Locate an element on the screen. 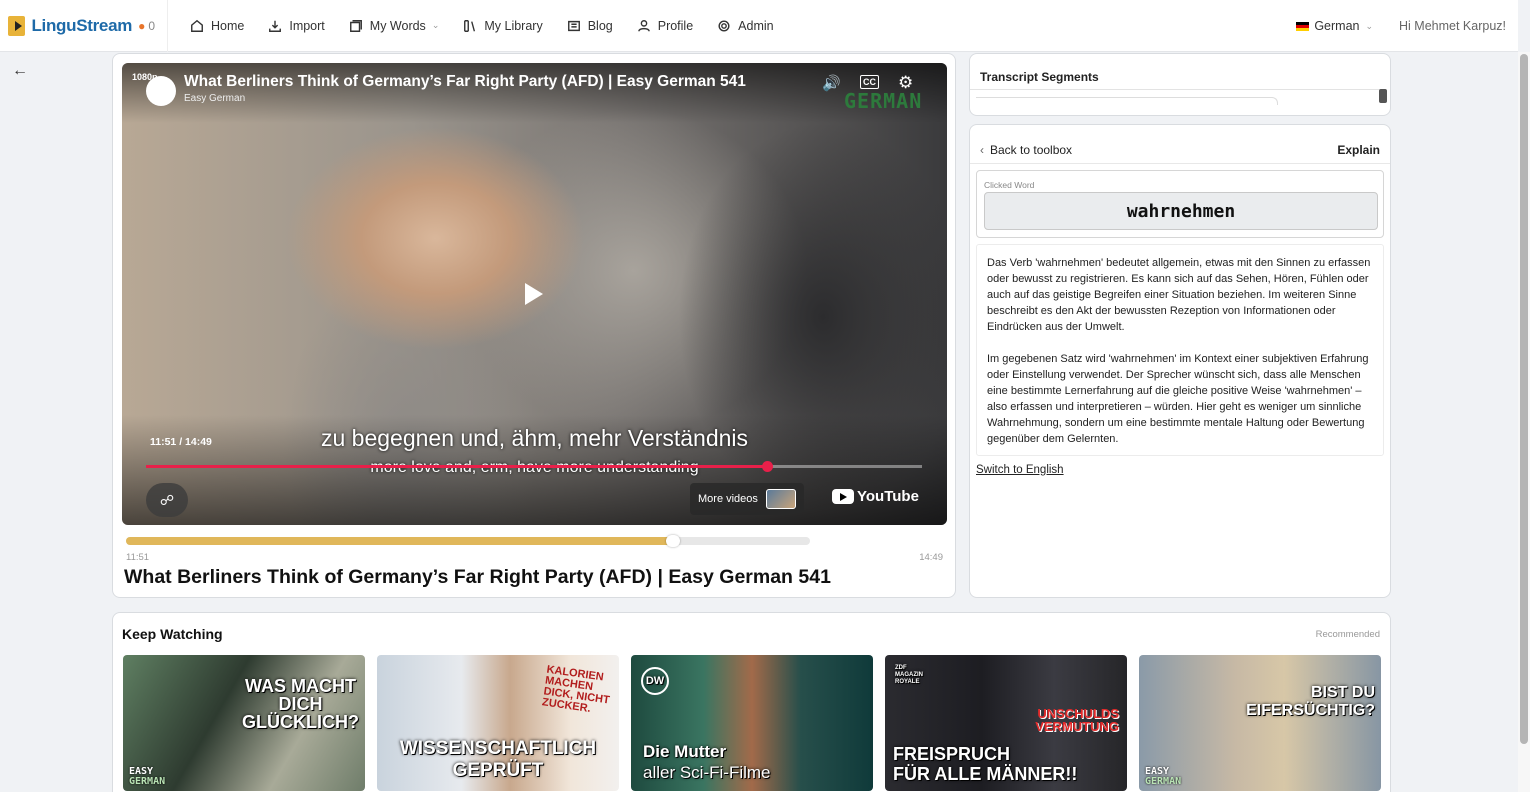 Image resolution: width=1530 pixels, height=792 pixels. duration: 14:49 is located at coordinates (931, 557).